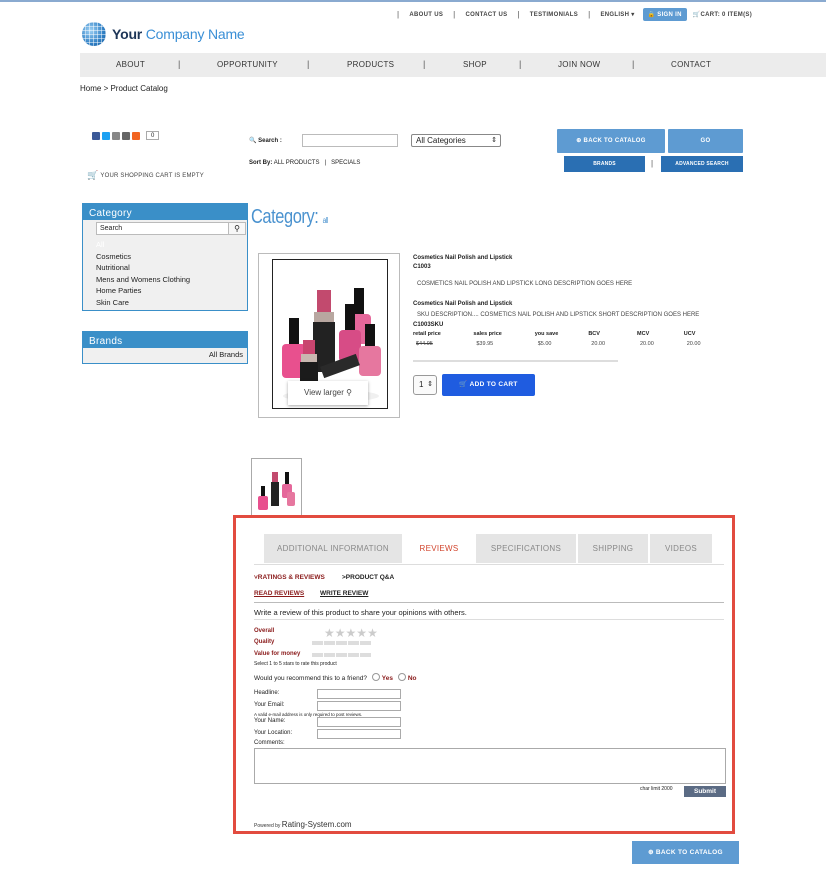  I want to click on submit-button: Submit, so click(705, 791).